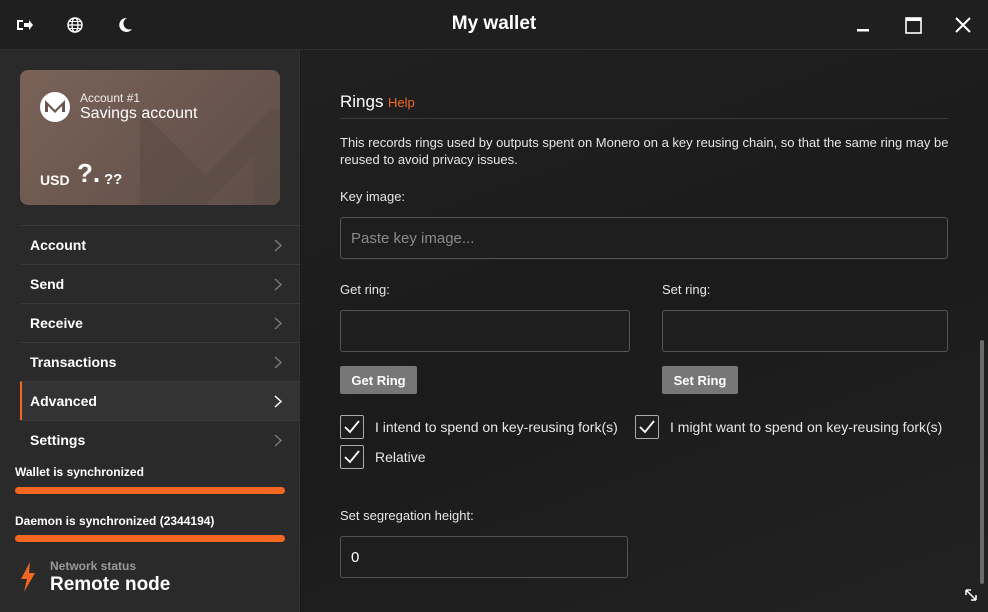  What do you see at coordinates (47, 284) in the screenshot?
I see `sidebar-item-label: Send` at bounding box center [47, 284].